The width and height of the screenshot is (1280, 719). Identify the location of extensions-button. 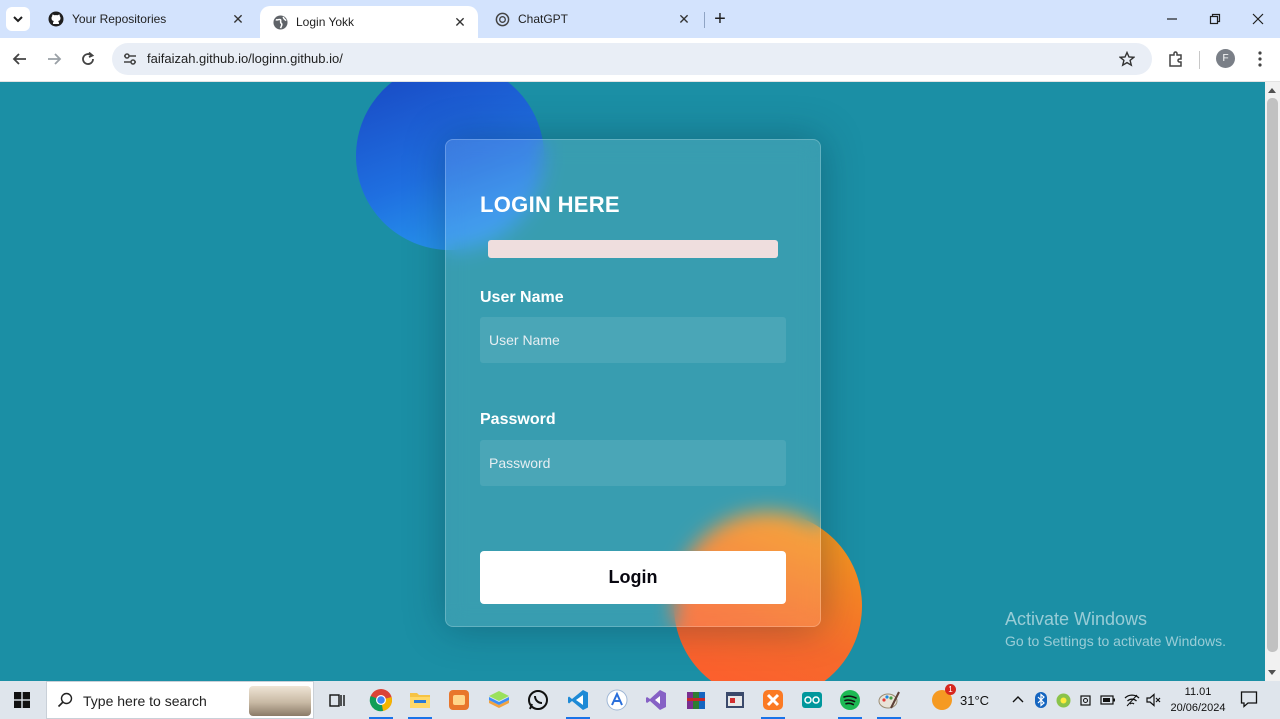
(1176, 59).